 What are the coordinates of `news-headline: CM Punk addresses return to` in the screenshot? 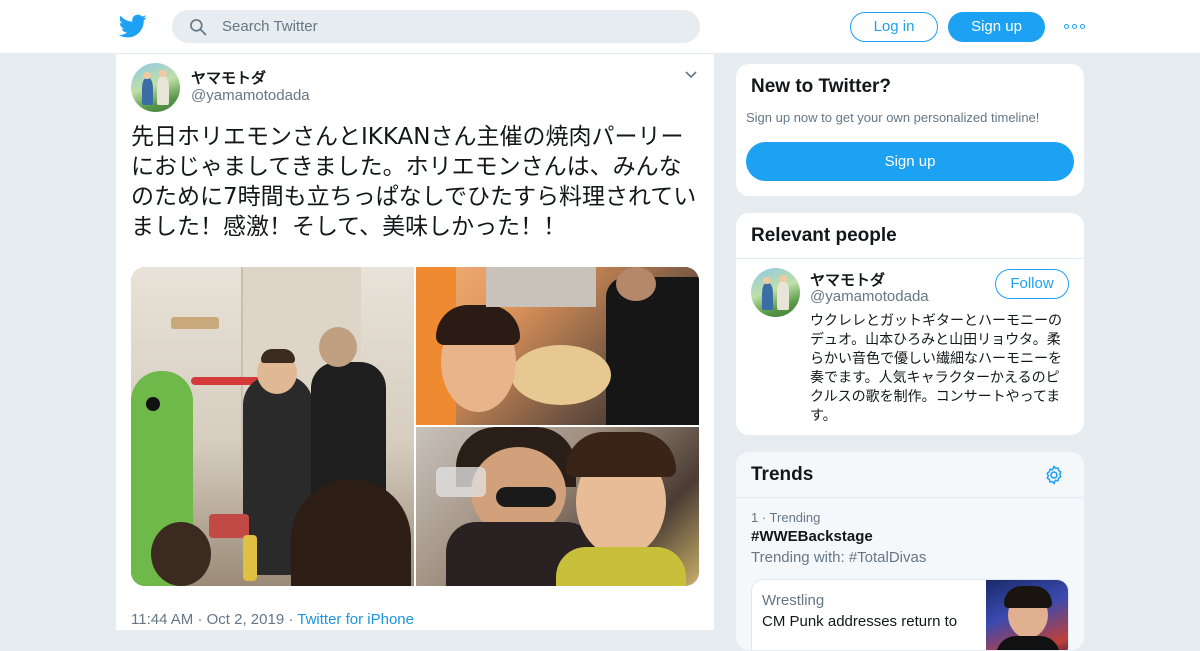 It's located at (869, 621).